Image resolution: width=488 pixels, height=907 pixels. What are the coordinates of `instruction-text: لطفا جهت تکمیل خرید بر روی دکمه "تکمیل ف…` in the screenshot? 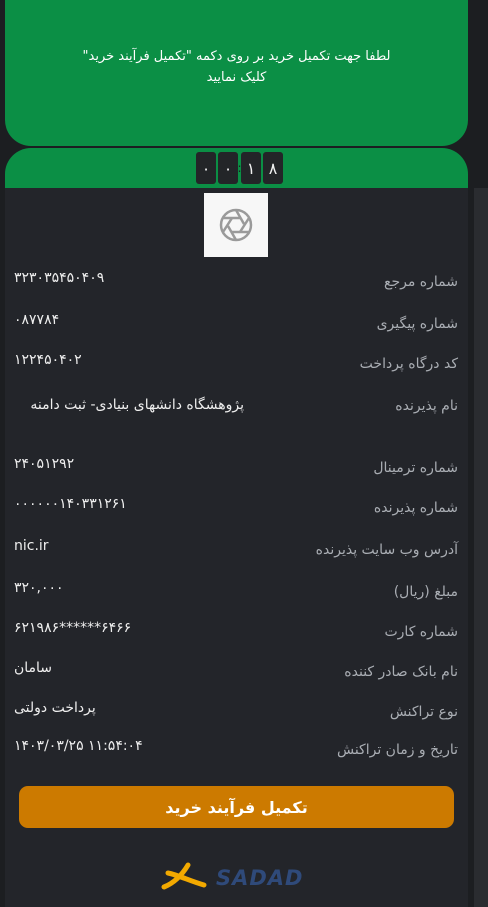 It's located at (236, 67).